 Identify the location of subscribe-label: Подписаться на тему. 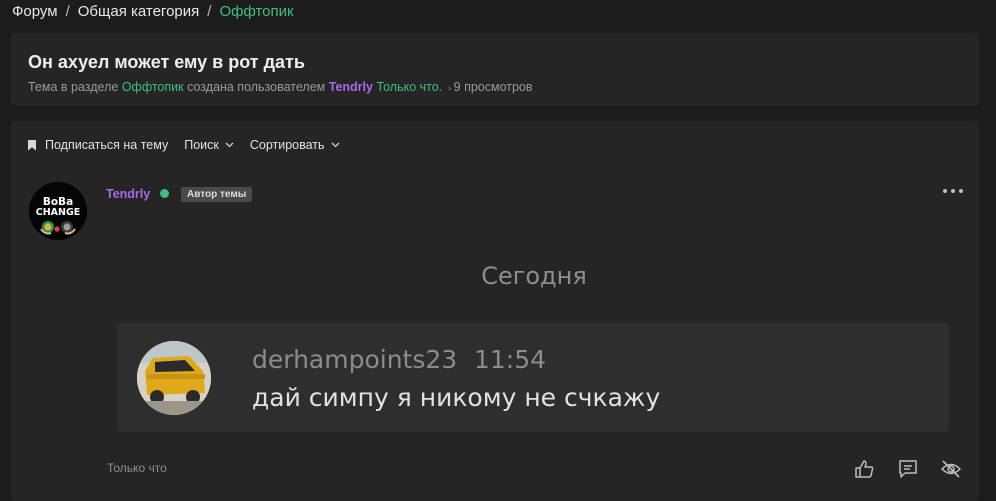
(107, 145).